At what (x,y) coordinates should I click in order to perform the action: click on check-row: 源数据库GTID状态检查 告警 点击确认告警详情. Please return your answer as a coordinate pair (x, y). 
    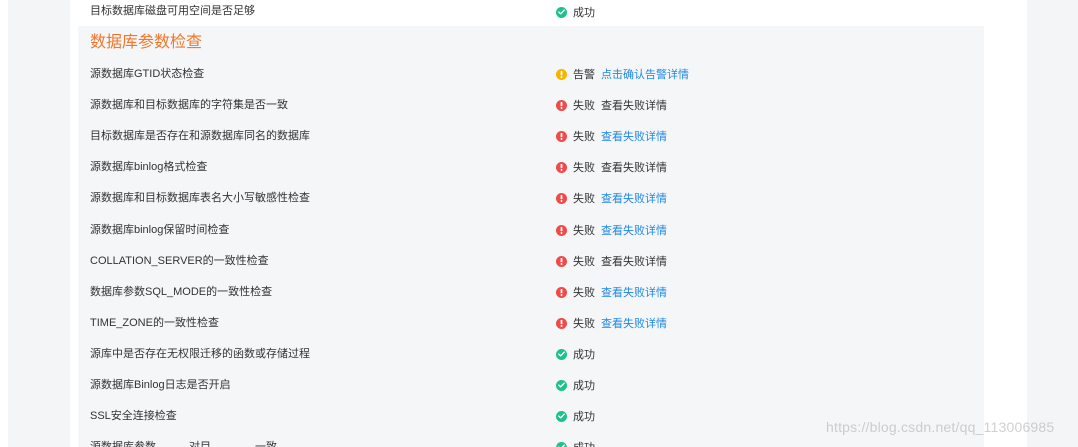
    Looking at the image, I should click on (531, 74).